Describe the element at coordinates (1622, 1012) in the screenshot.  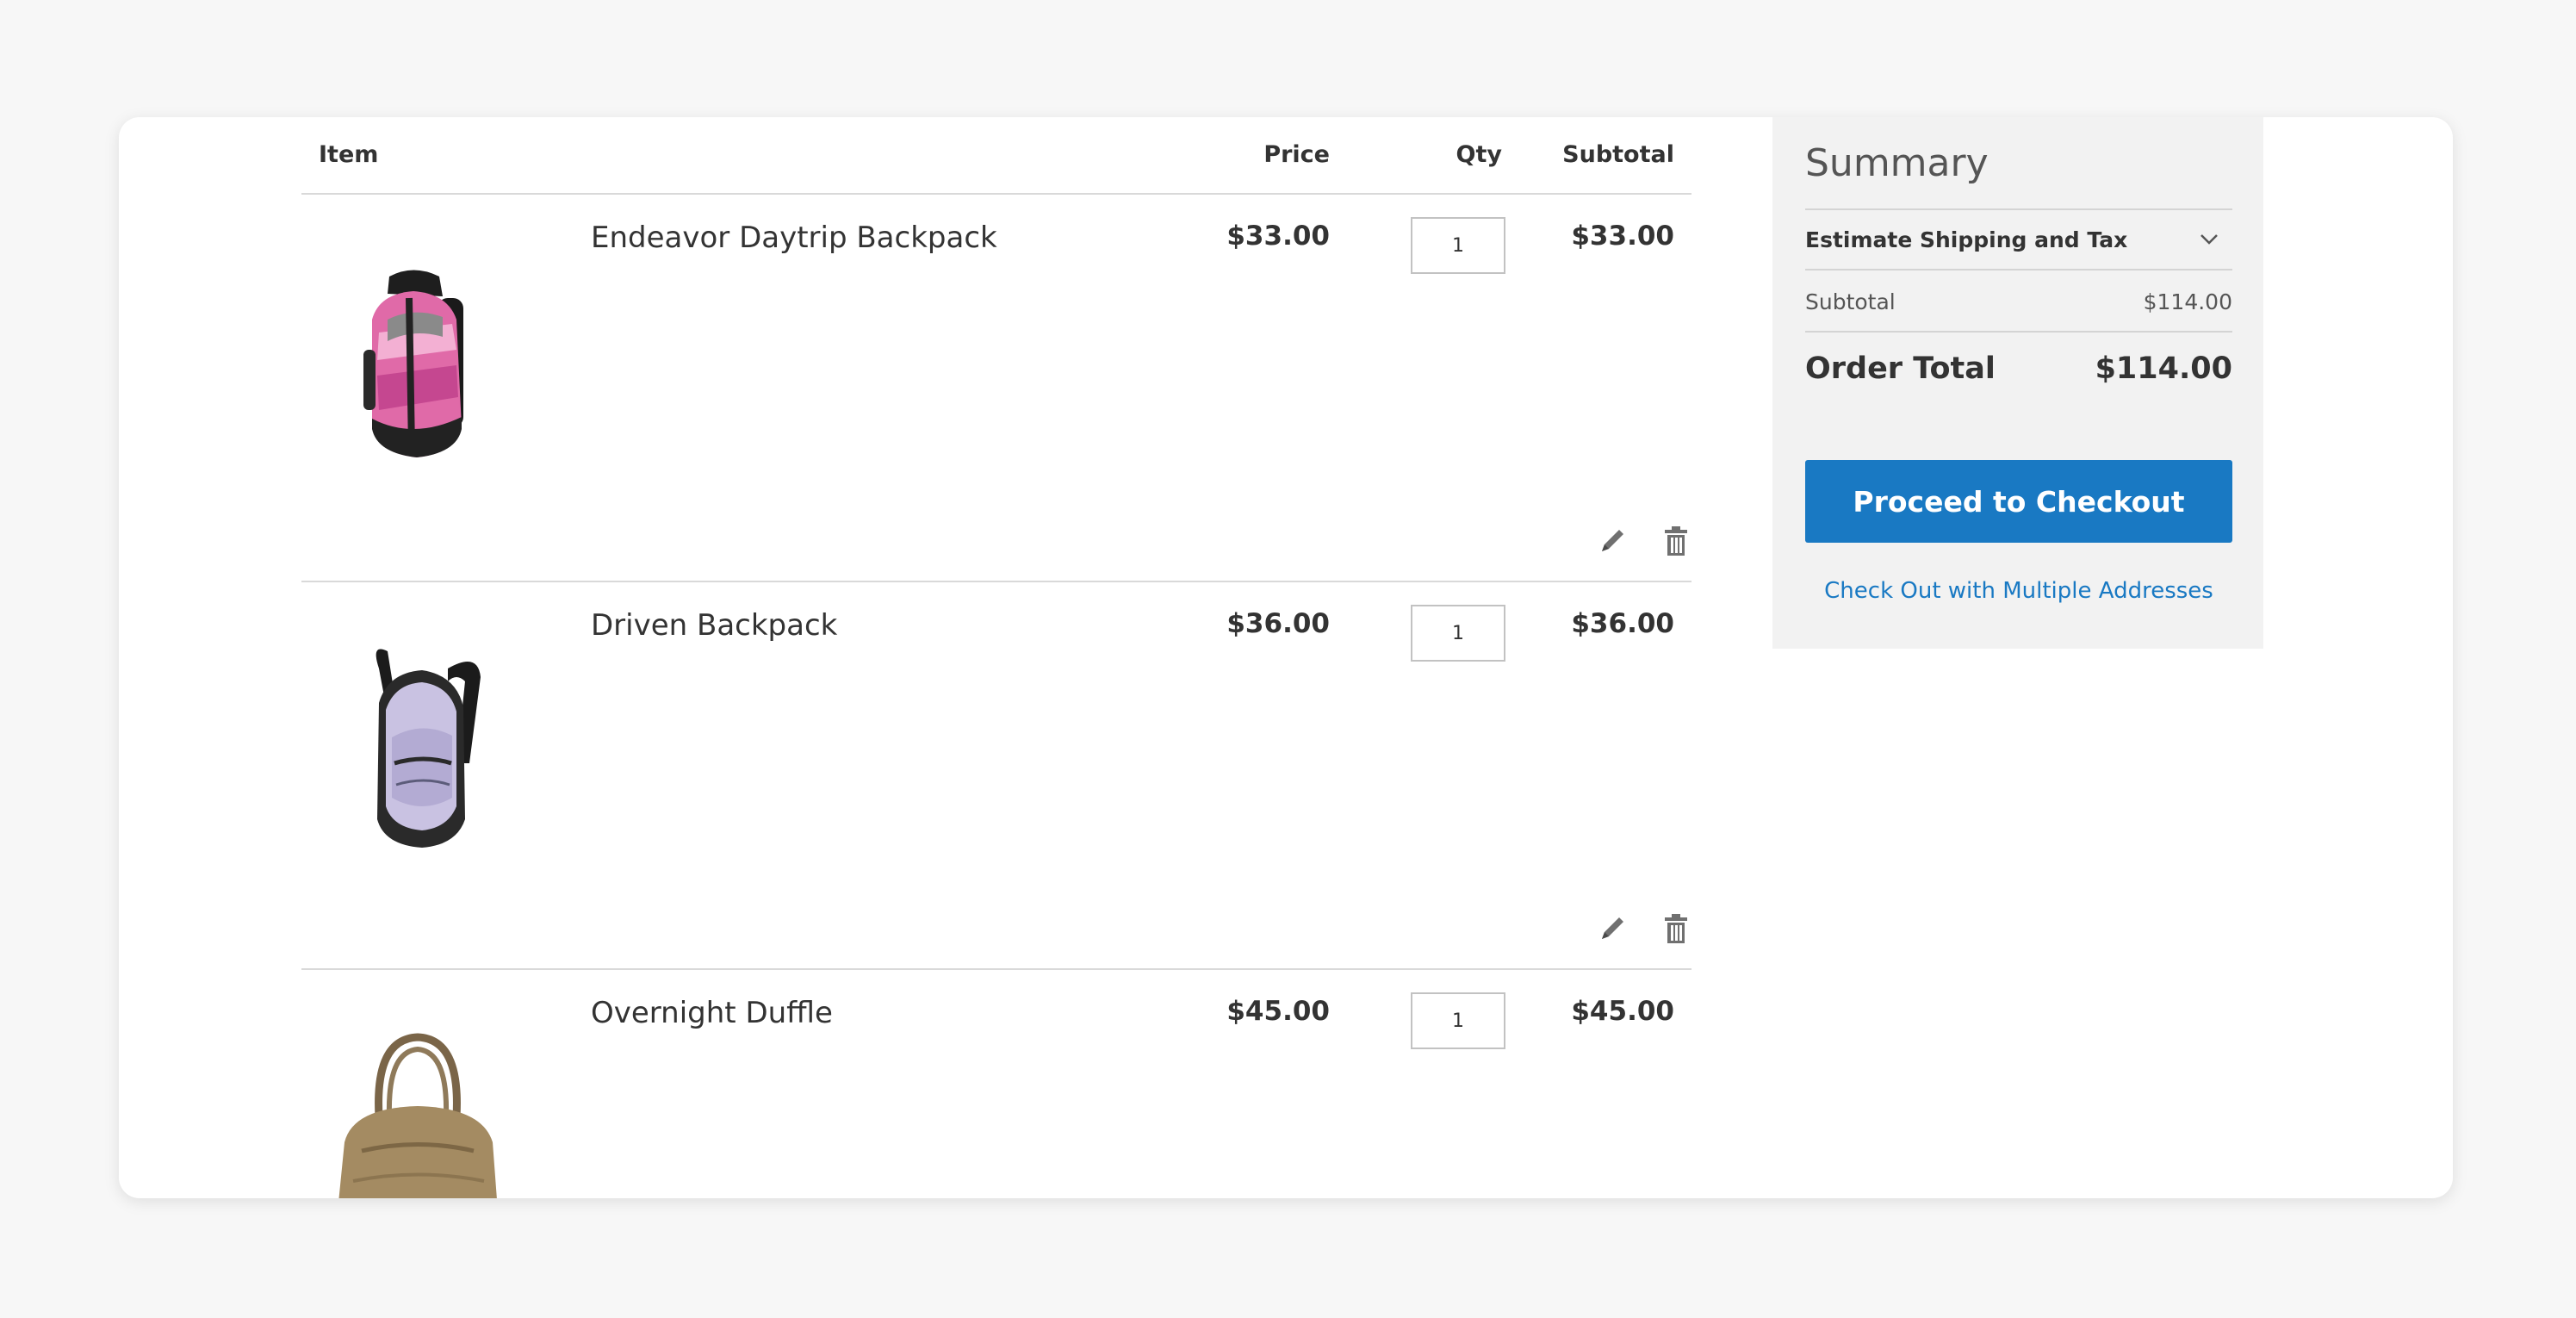
I see `item-subtotal: $45.00` at that location.